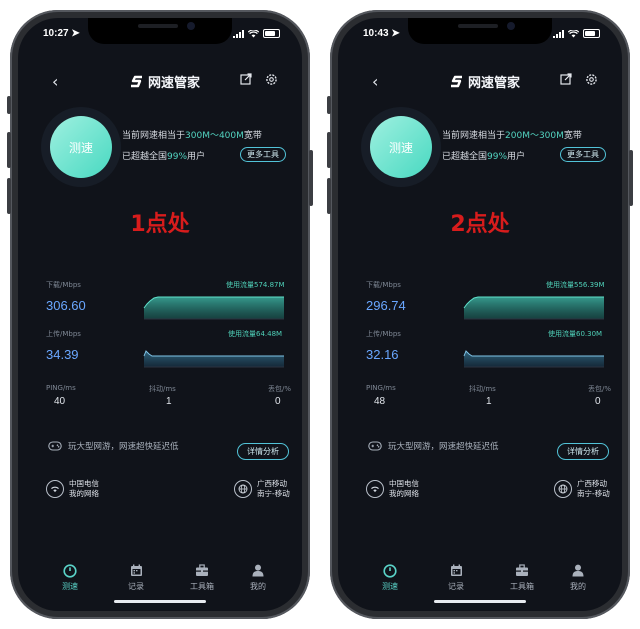 Image resolution: width=640 pixels, height=629 pixels. I want to click on brand-name: 网速管家, so click(494, 82).